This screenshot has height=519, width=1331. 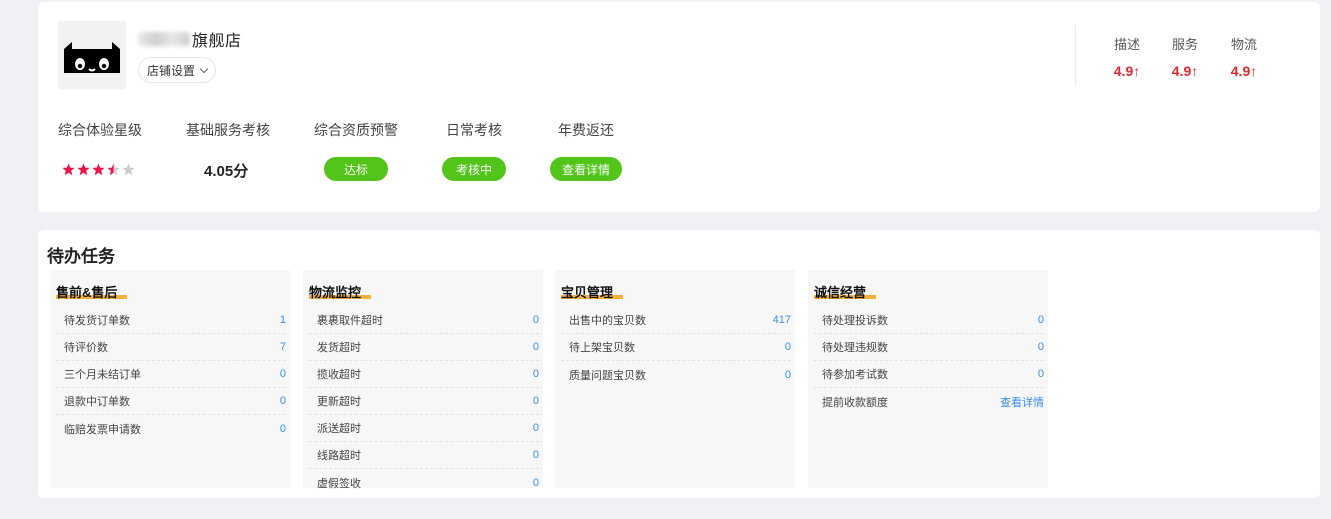 I want to click on metric-daily: 日常考核, so click(x=474, y=130).